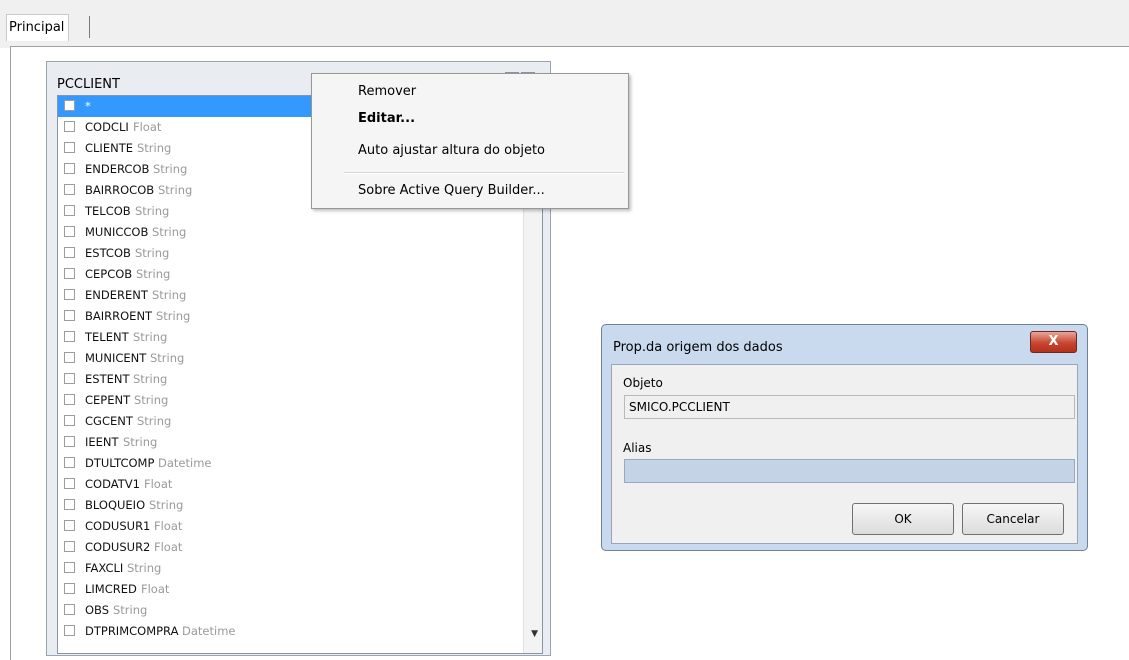 The width and height of the screenshot is (1129, 660). Describe the element at coordinates (289, 568) in the screenshot. I see `field-row: FAXCLI String` at that location.